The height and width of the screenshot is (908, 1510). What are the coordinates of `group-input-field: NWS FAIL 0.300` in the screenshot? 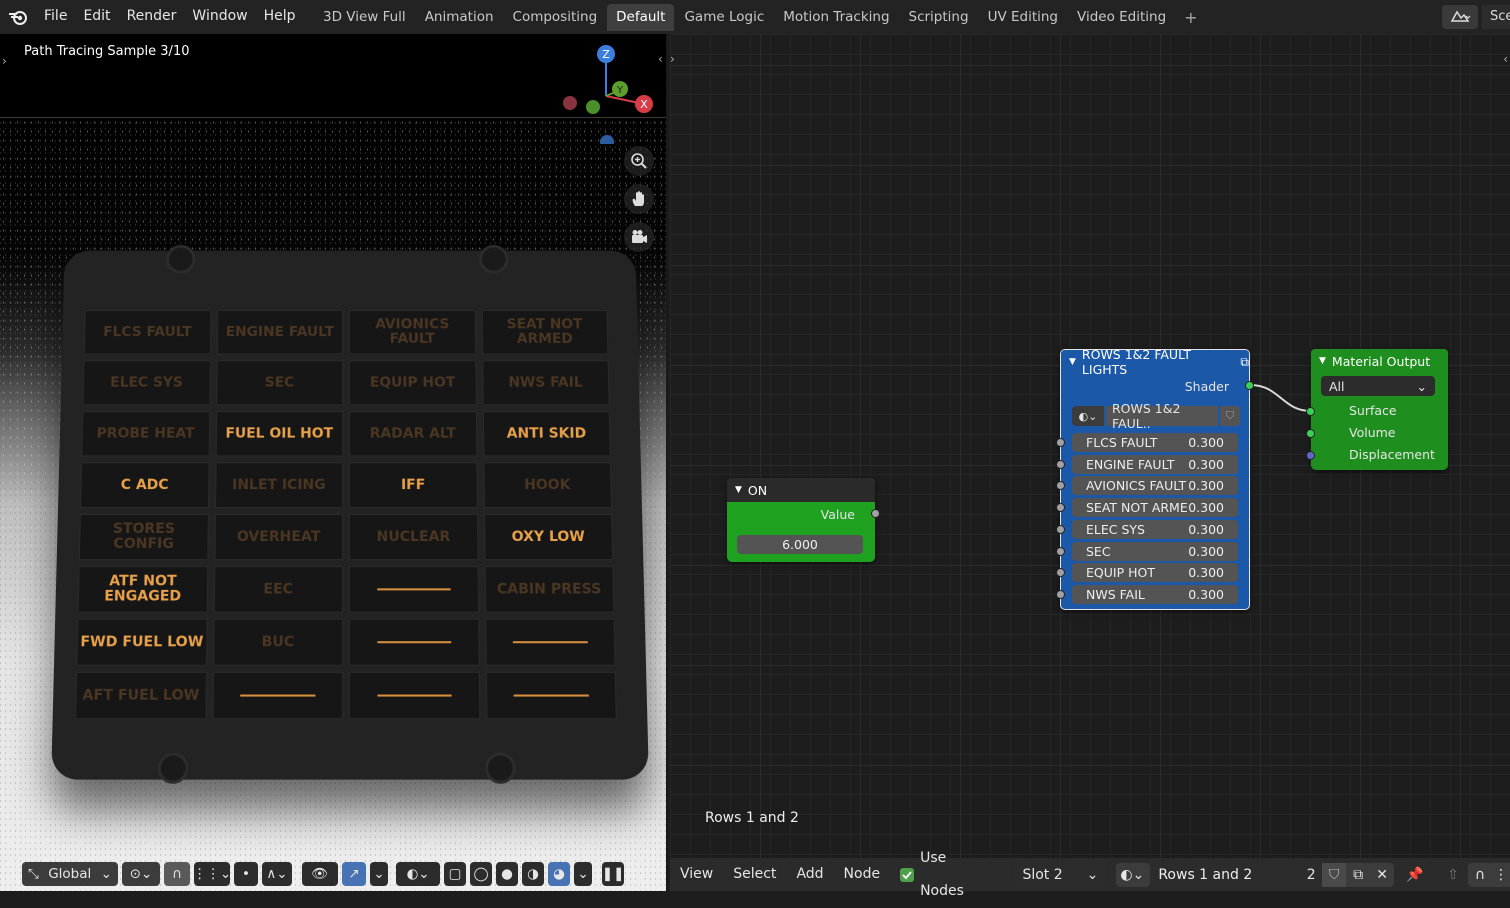 It's located at (1155, 594).